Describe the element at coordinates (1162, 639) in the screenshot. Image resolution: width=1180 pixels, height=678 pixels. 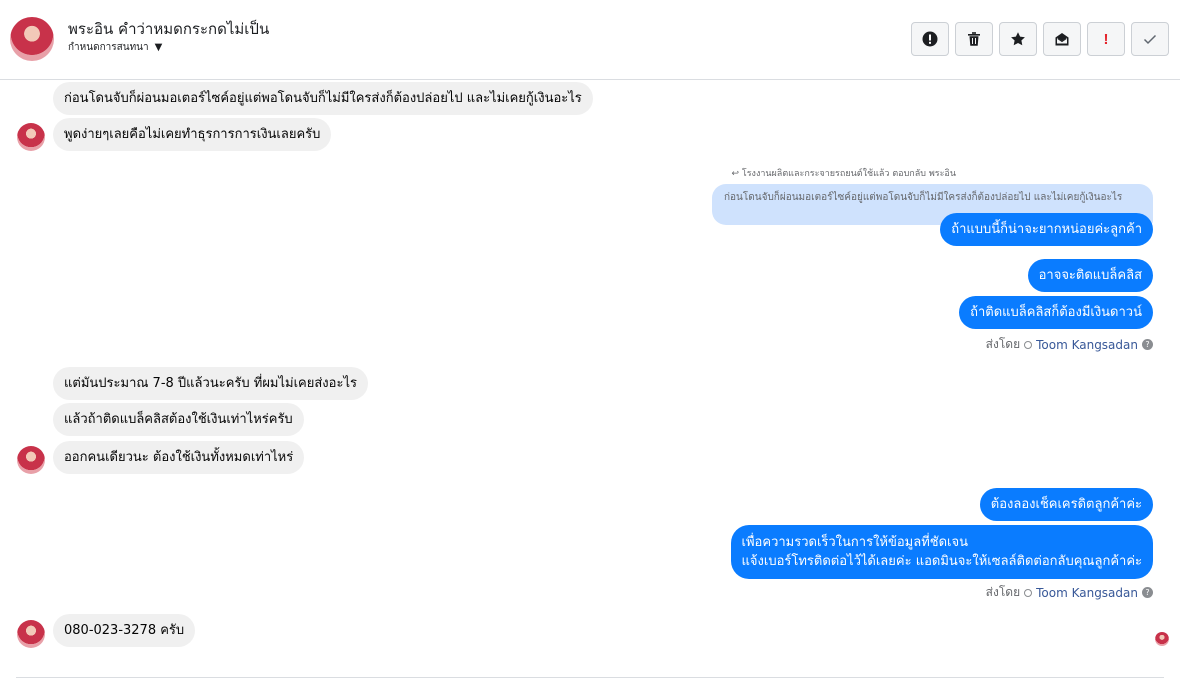
I see `seen-avatar` at that location.